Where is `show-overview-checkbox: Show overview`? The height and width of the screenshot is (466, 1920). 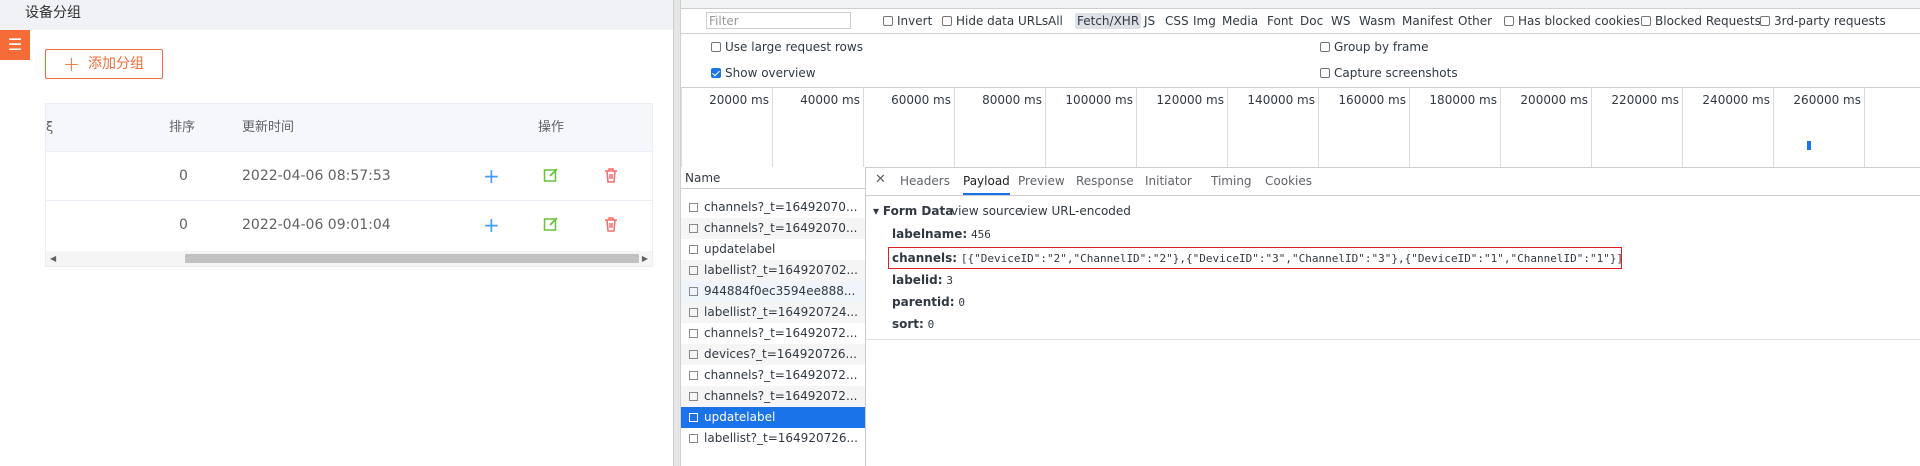
show-overview-checkbox: Show overview is located at coordinates (763, 73).